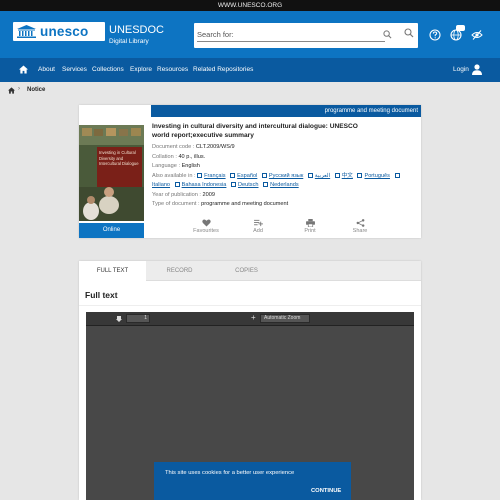 The height and width of the screenshot is (500, 500). I want to click on online-button: Online, so click(111, 230).